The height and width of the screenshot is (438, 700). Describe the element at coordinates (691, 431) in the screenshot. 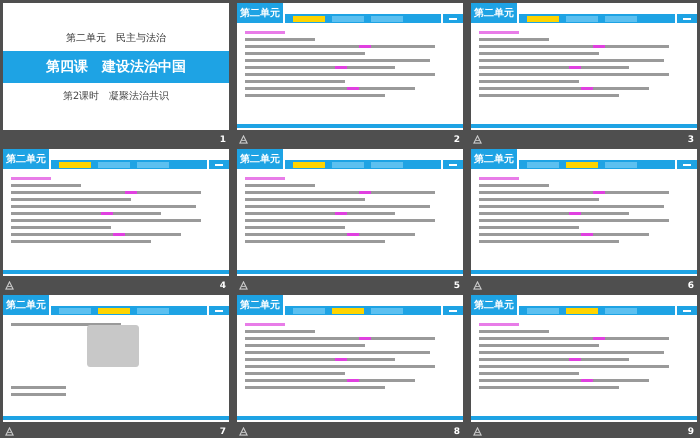

I see `slide-number: 9` at that location.